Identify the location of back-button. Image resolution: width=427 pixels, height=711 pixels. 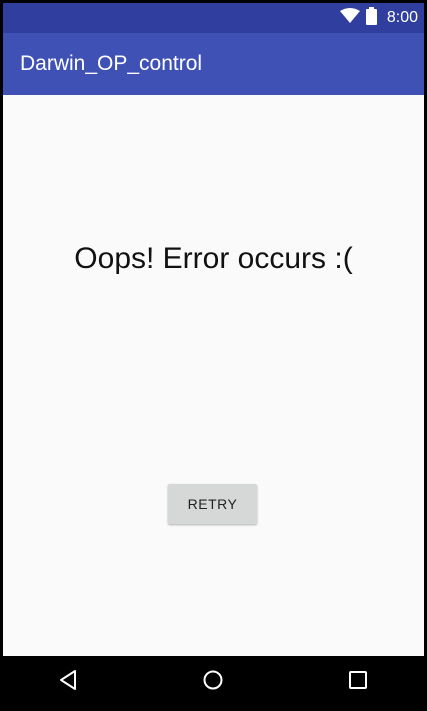
(68, 682).